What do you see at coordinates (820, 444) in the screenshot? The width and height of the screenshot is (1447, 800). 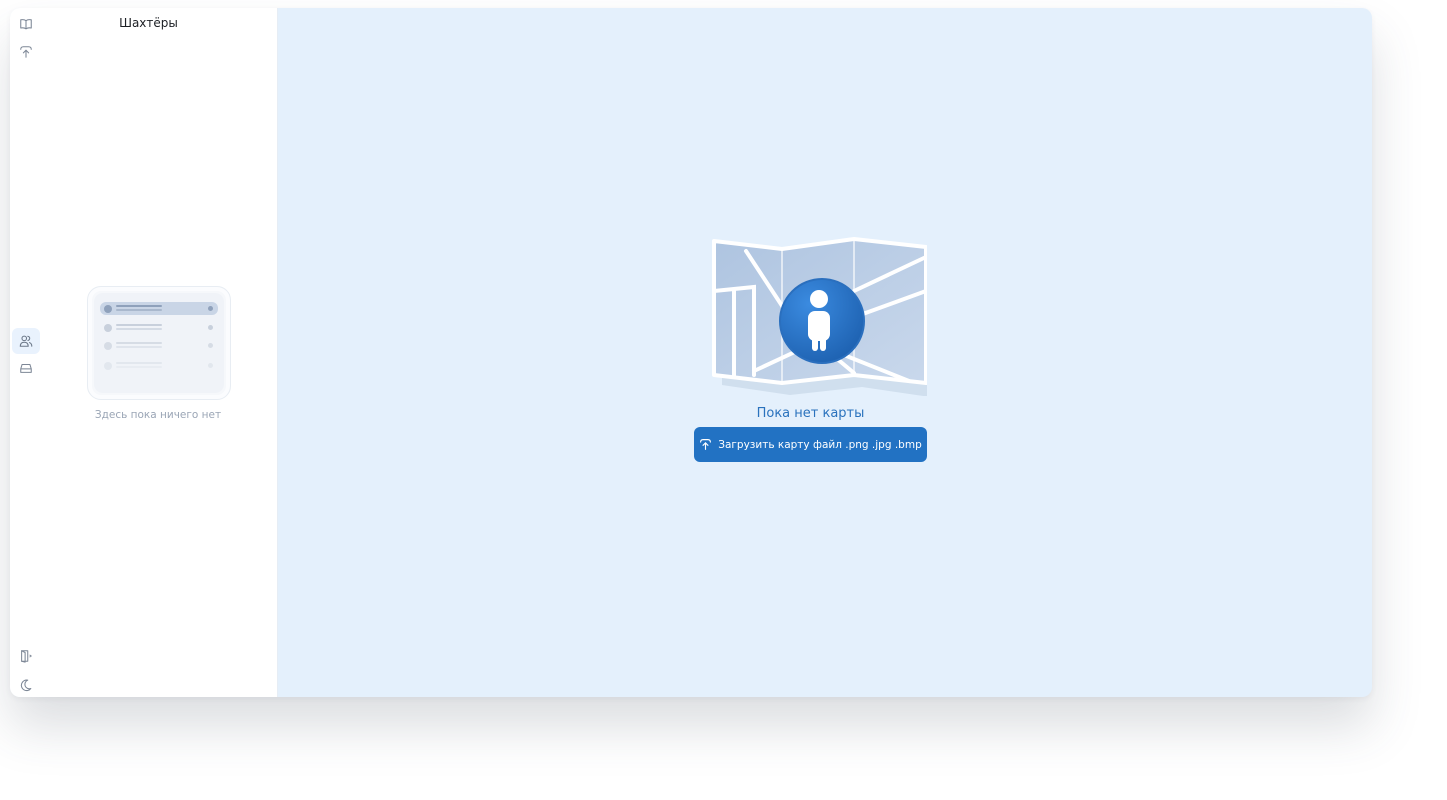 I see `upload-button-label: Загрузить карту файл .png .jpg .bmp` at bounding box center [820, 444].